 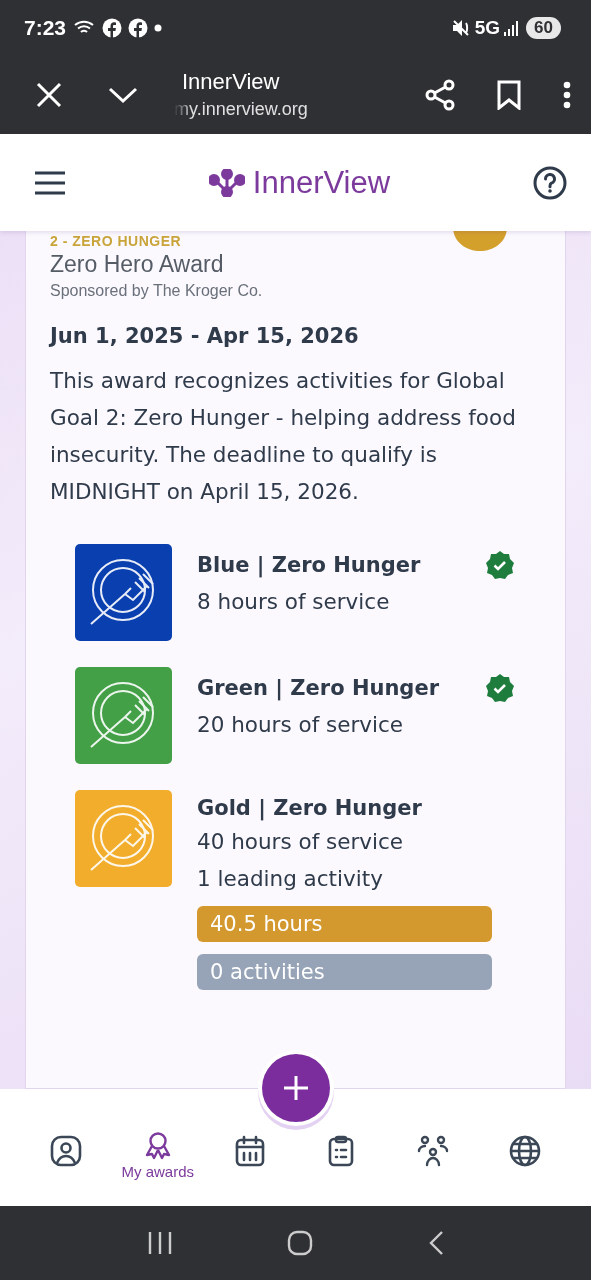 What do you see at coordinates (309, 565) in the screenshot?
I see `level-name: Blue | Zero Hunger` at bounding box center [309, 565].